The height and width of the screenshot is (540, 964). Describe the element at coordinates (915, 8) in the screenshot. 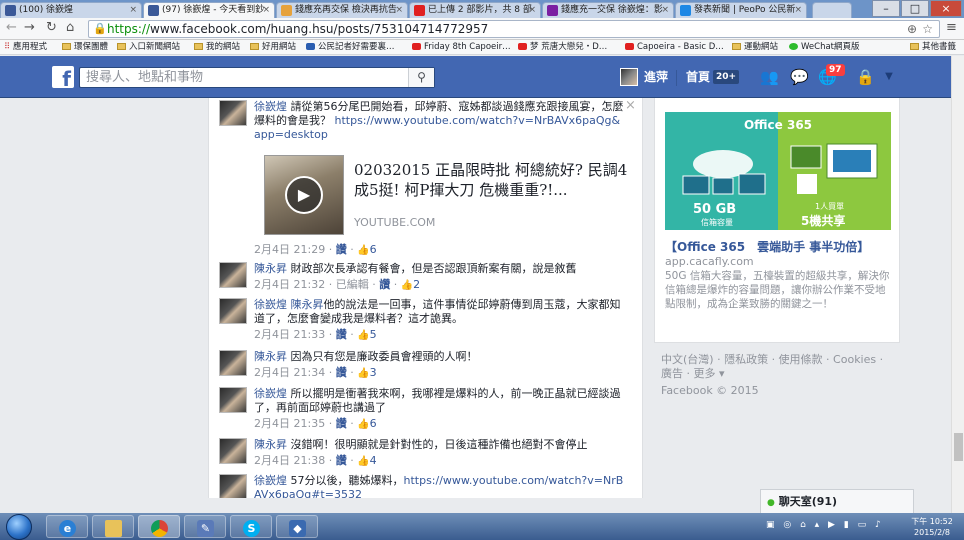

I see `maximize-button: □` at that location.